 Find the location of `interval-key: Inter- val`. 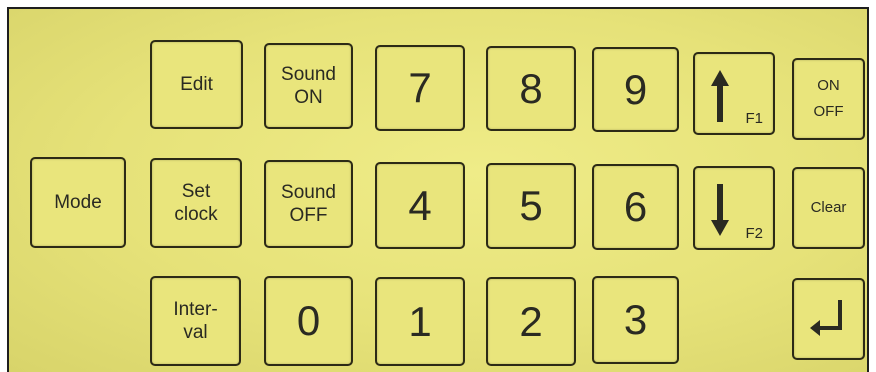

interval-key: Inter- val is located at coordinates (195, 321).